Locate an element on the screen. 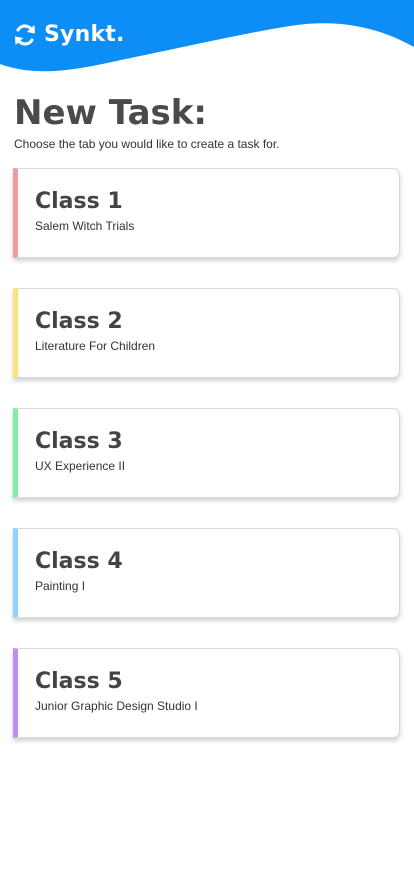 The width and height of the screenshot is (414, 896). class-card-subtitle: Literature For Children is located at coordinates (95, 346).